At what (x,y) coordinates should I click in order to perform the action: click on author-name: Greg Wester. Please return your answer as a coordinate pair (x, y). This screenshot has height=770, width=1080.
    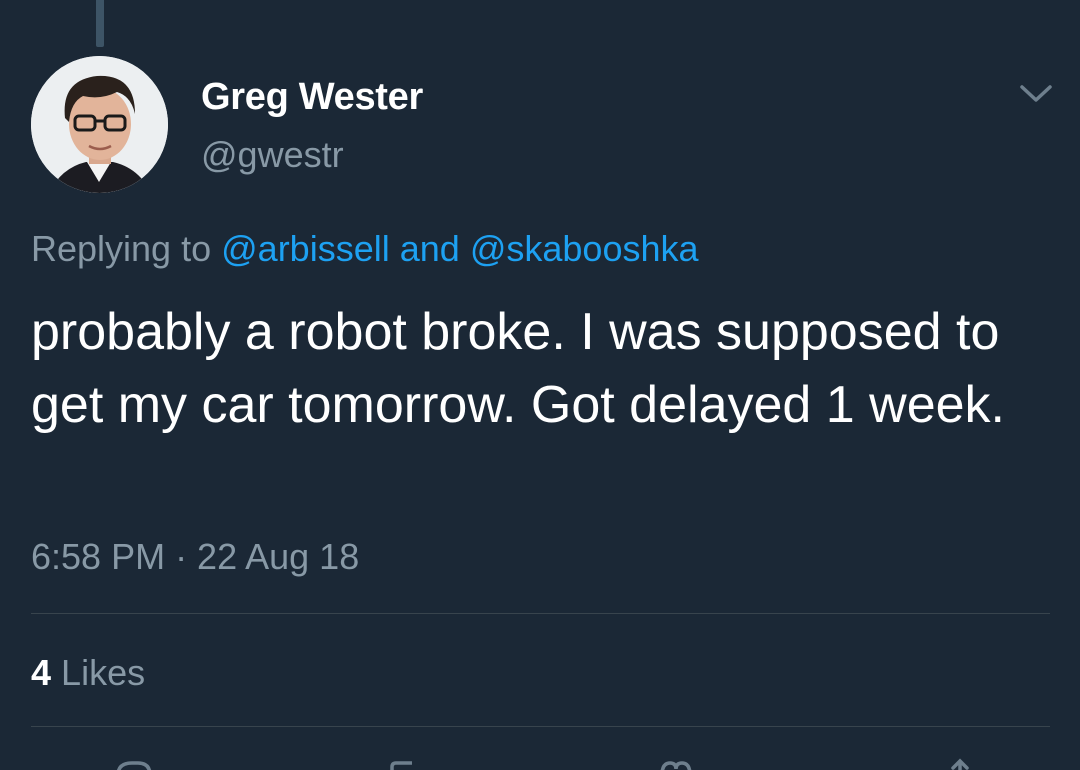
    Looking at the image, I should click on (312, 97).